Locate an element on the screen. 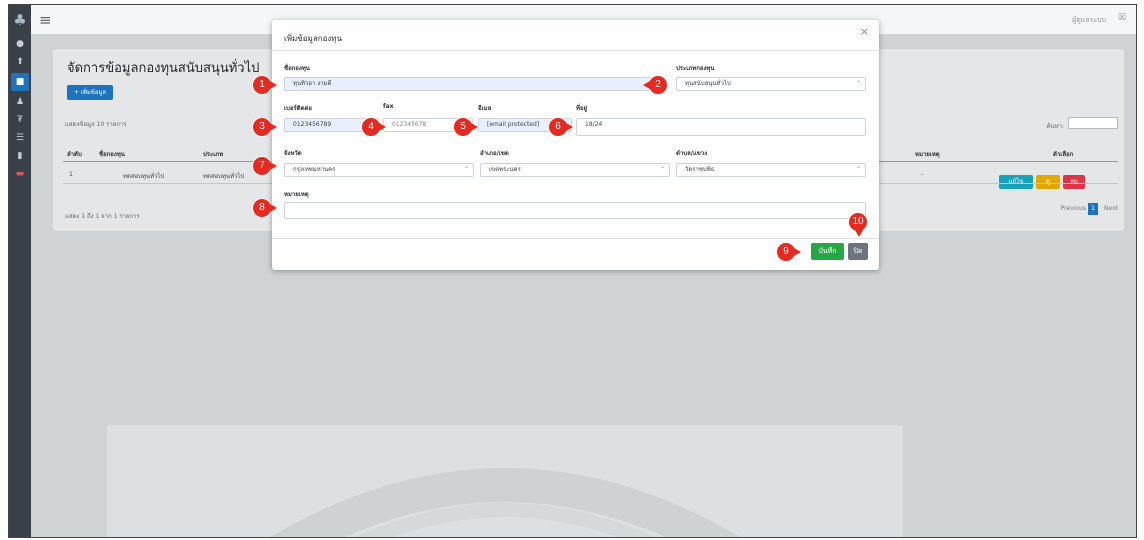  fund-type-label: ประเภทกองทุน is located at coordinates (695, 68).